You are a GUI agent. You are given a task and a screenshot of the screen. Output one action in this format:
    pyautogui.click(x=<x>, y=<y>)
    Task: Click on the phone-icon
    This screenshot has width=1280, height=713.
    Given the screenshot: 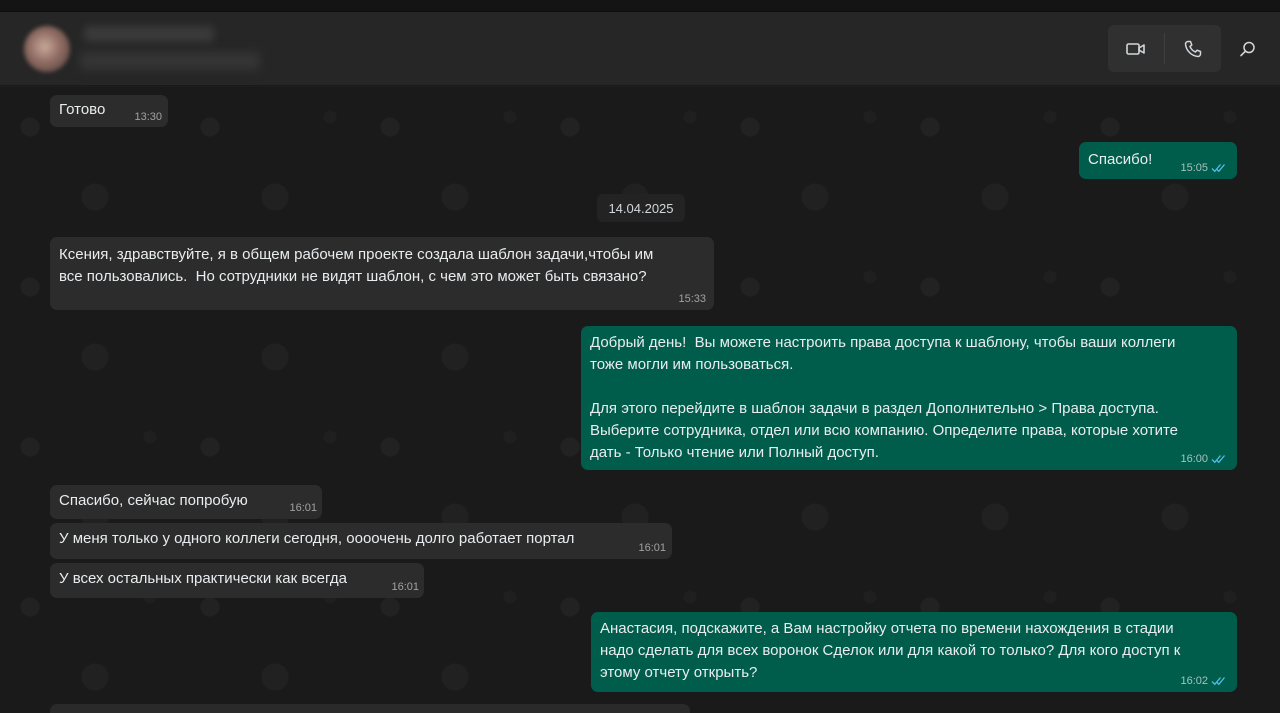 What is the action you would take?
    pyautogui.click(x=1193, y=48)
    